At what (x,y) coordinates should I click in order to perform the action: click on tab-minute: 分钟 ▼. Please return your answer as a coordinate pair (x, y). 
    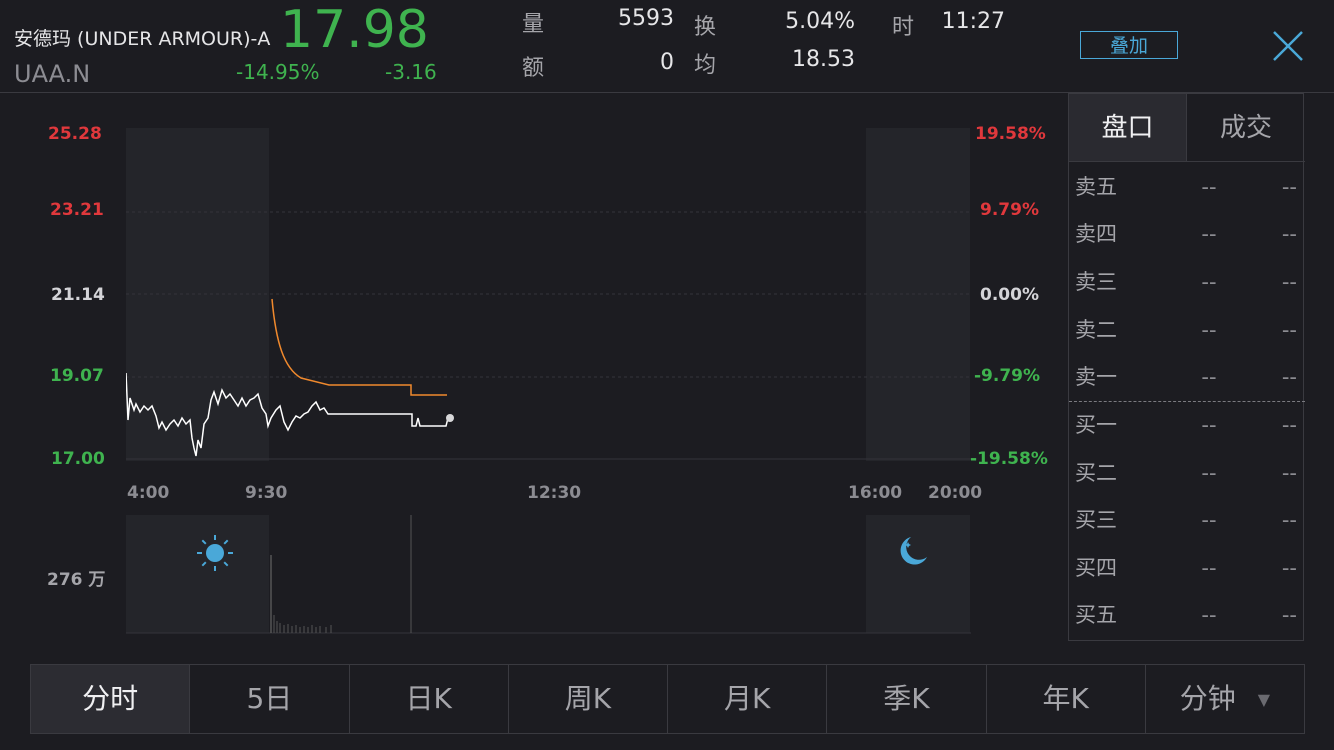
    Looking at the image, I should click on (1225, 699).